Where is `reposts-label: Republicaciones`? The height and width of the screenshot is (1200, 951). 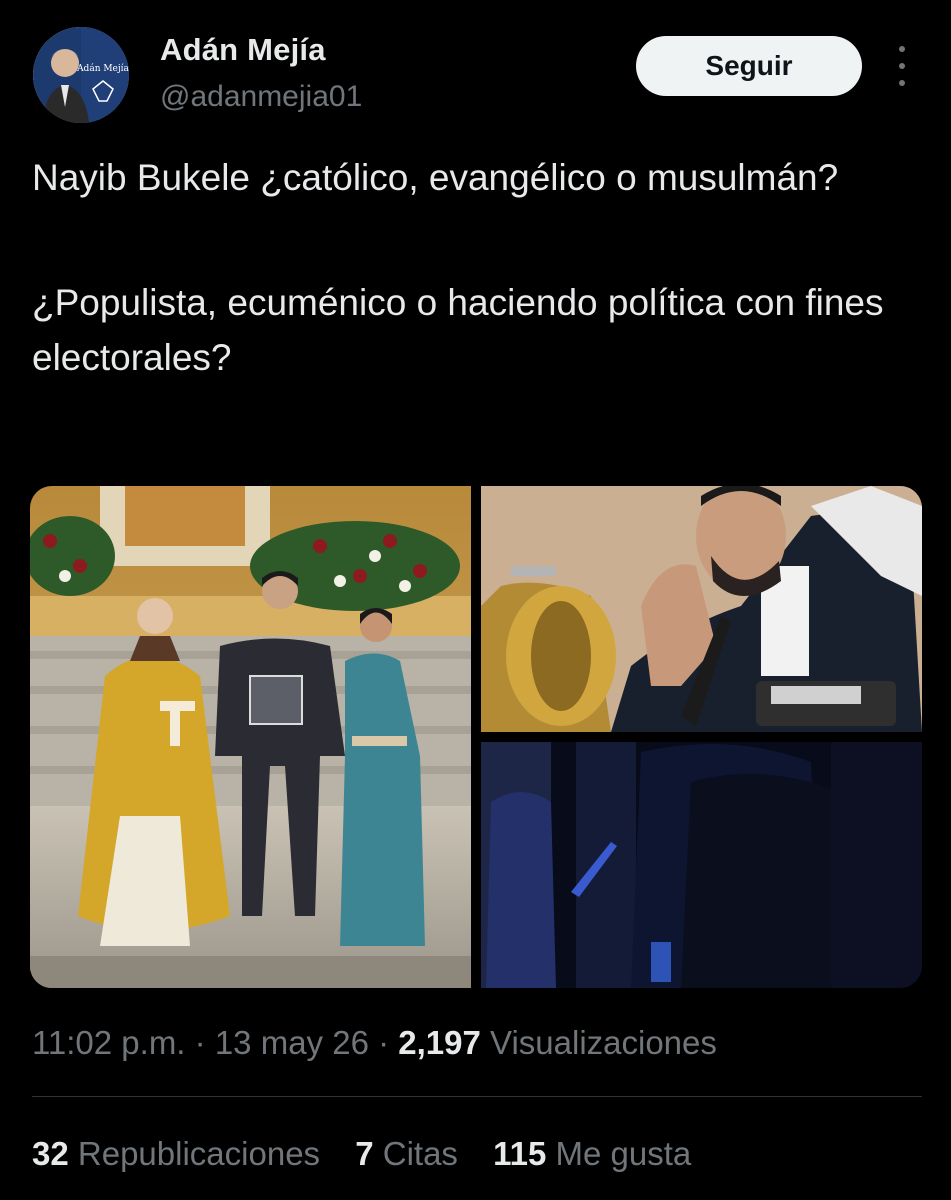
reposts-label: Republicaciones is located at coordinates (199, 1153).